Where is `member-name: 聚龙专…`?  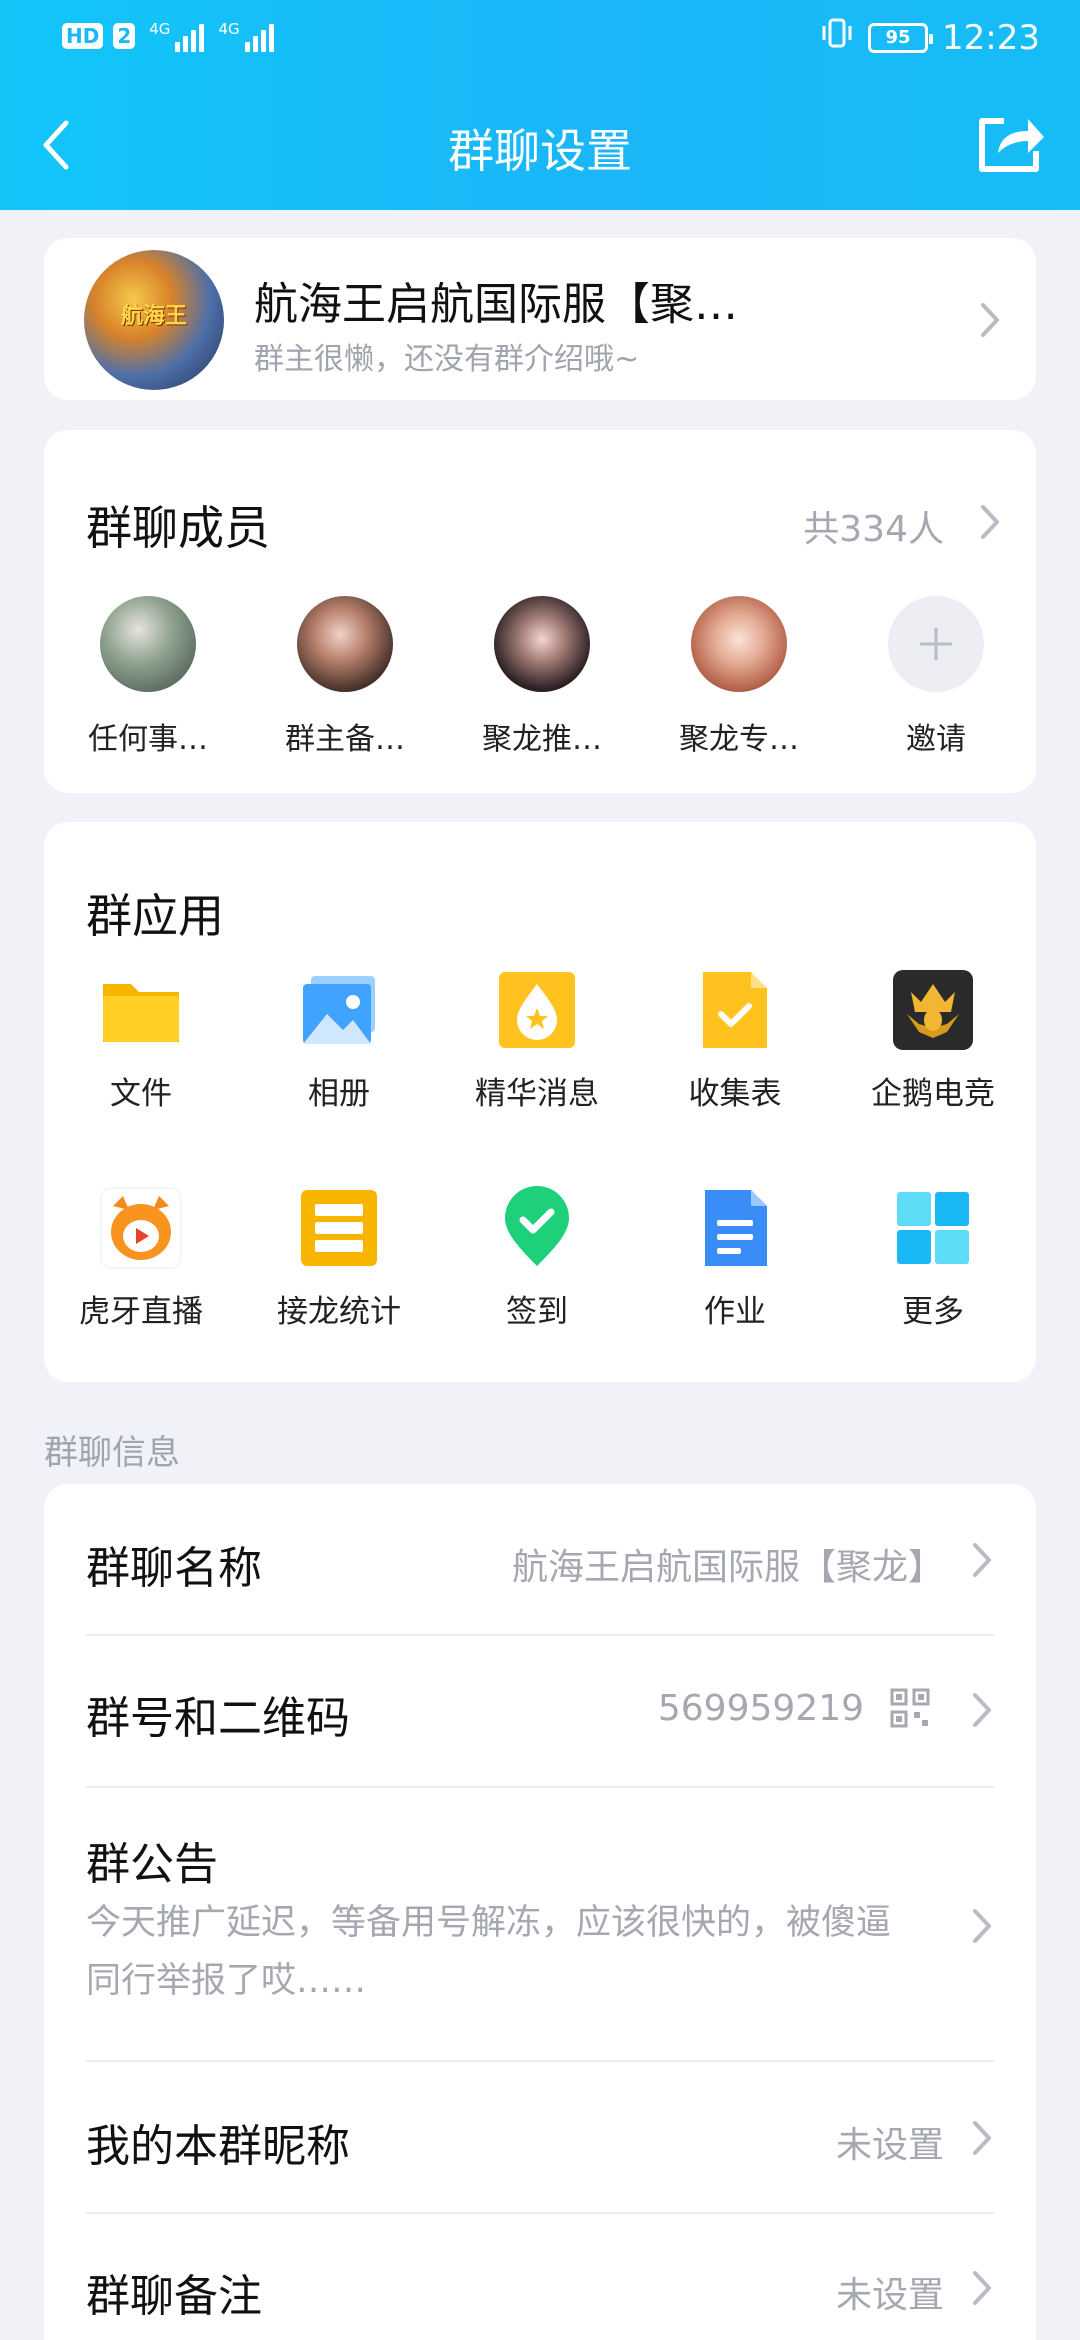
member-name: 聚龙专… is located at coordinates (739, 739).